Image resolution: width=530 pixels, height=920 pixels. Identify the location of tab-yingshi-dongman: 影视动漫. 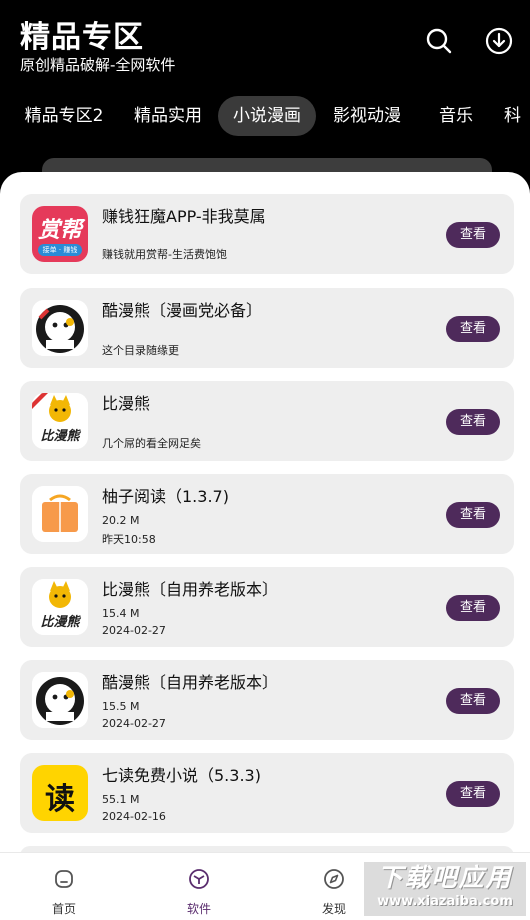
(367, 116).